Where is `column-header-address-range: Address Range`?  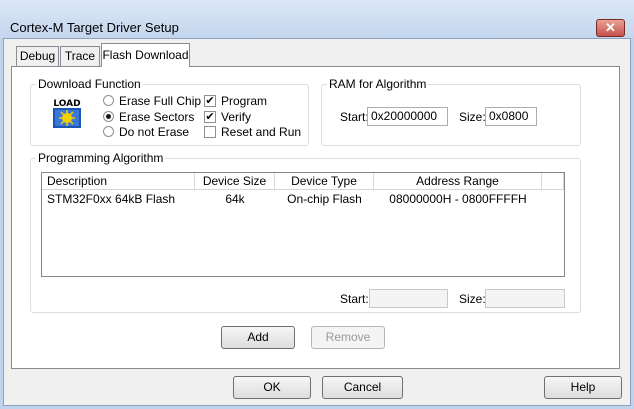 column-header-address-range: Address Range is located at coordinates (458, 181).